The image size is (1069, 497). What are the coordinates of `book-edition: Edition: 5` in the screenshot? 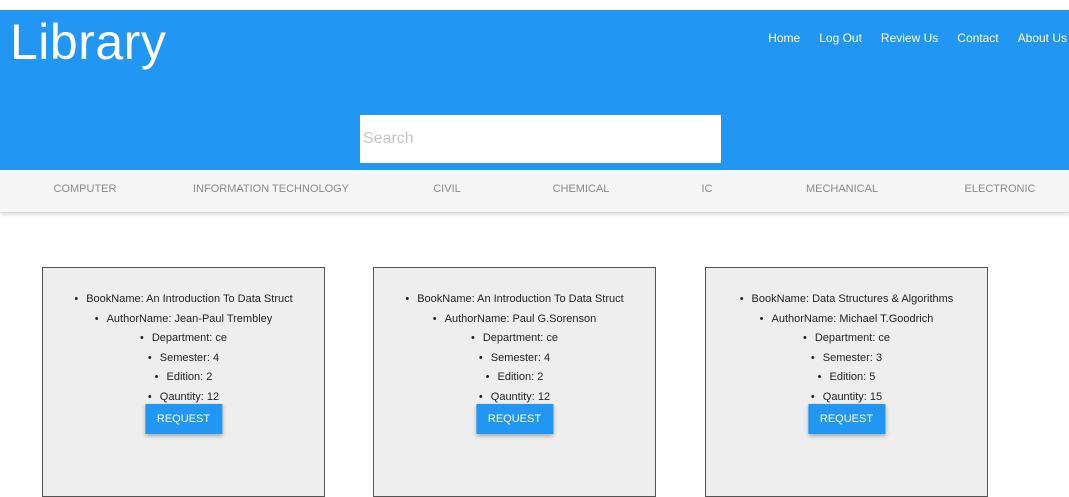 It's located at (846, 378).